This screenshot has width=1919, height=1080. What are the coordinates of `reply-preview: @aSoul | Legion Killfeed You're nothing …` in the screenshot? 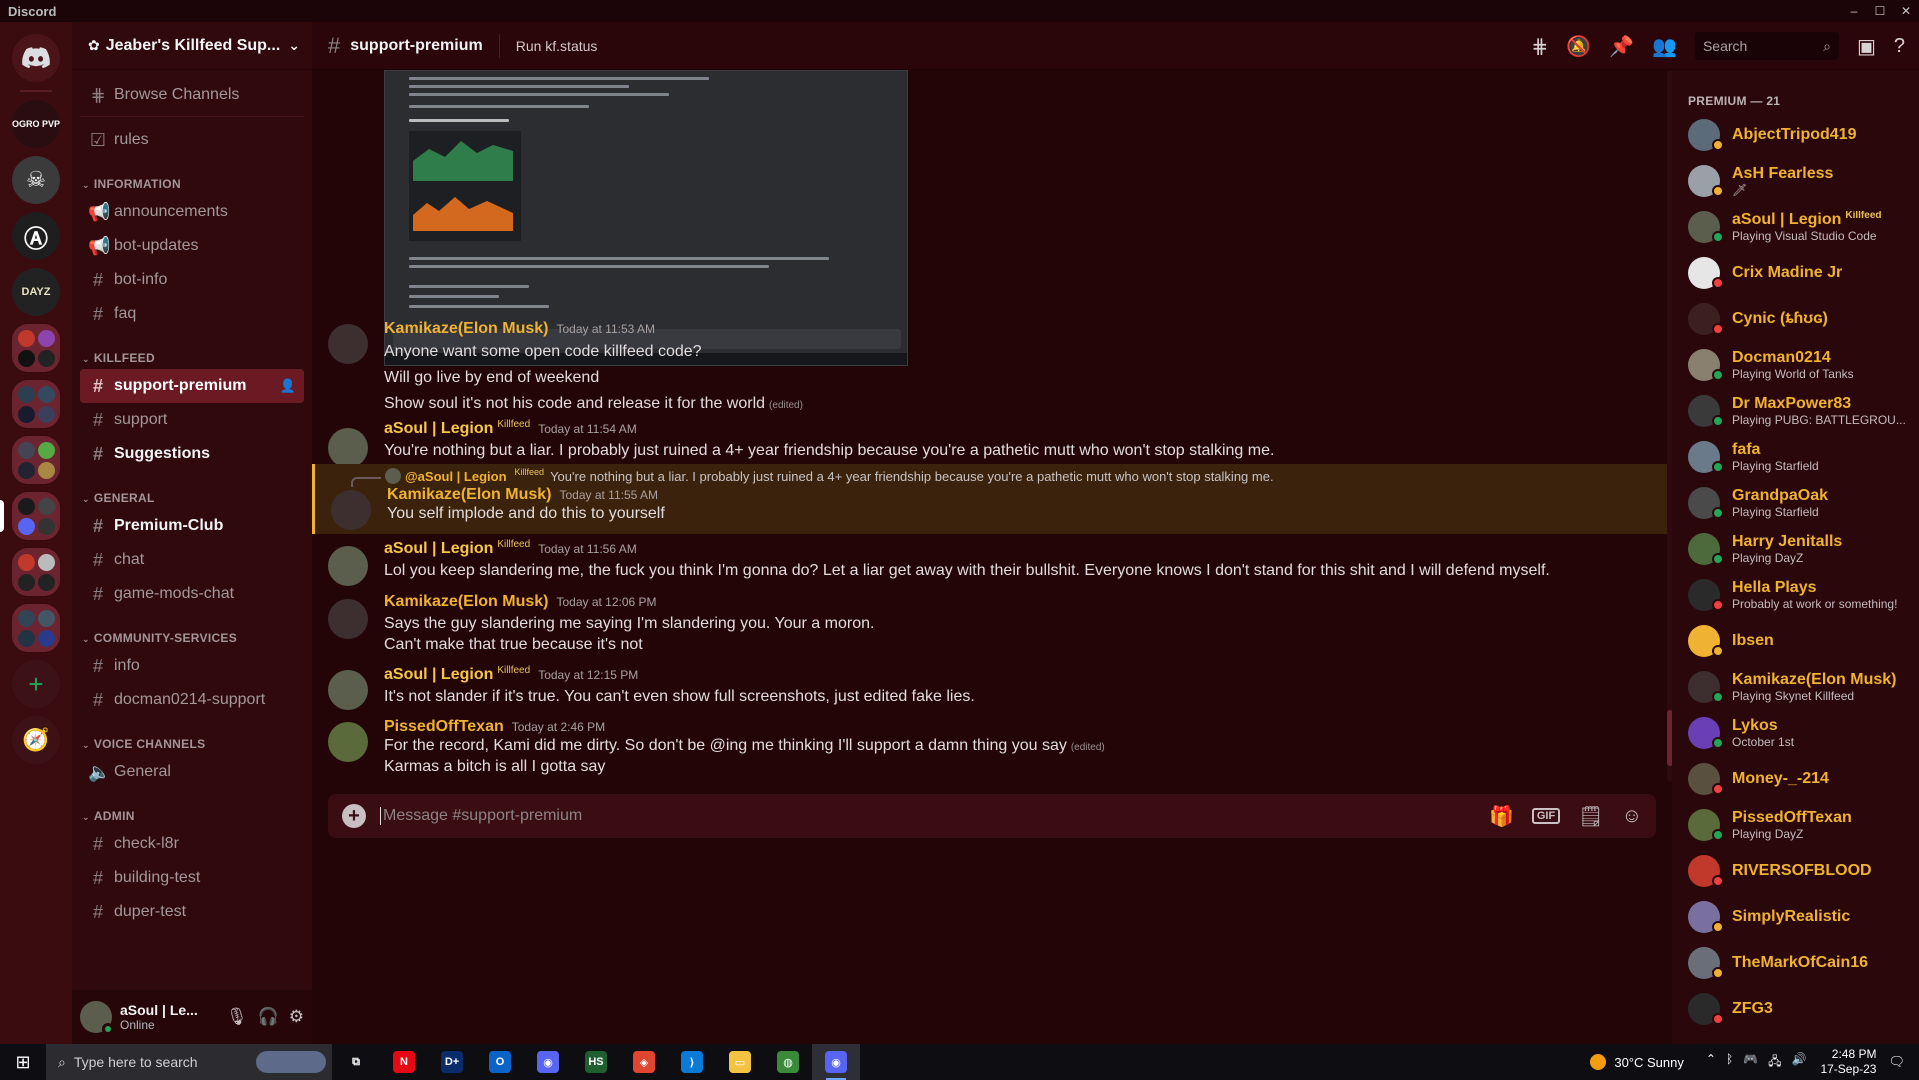 It's located at (812, 477).